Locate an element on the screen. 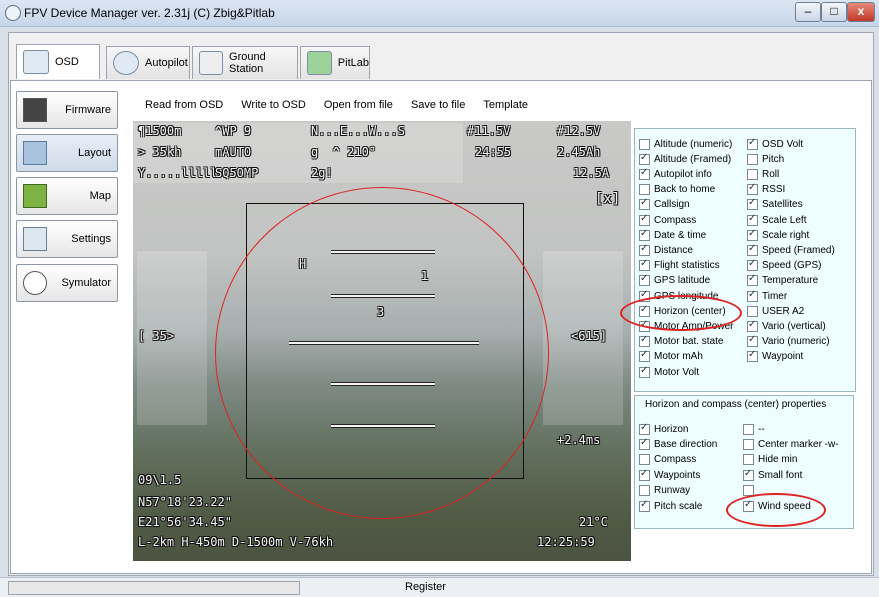  checkbox-base-direction: Base direction is located at coordinates (678, 444).